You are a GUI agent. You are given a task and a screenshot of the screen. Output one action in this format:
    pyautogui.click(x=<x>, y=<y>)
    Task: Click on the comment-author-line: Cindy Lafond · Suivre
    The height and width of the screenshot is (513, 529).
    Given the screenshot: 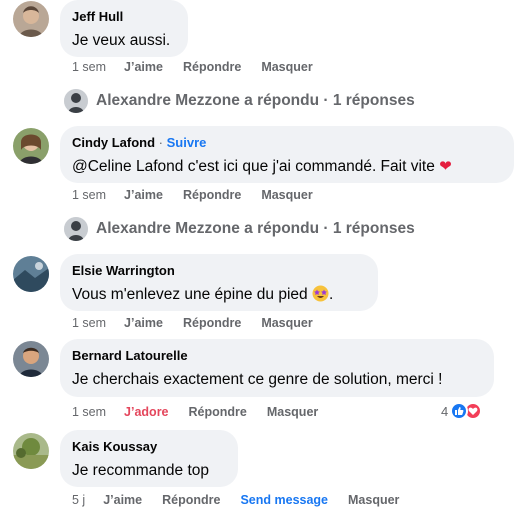 What is the action you would take?
    pyautogui.click(x=287, y=142)
    